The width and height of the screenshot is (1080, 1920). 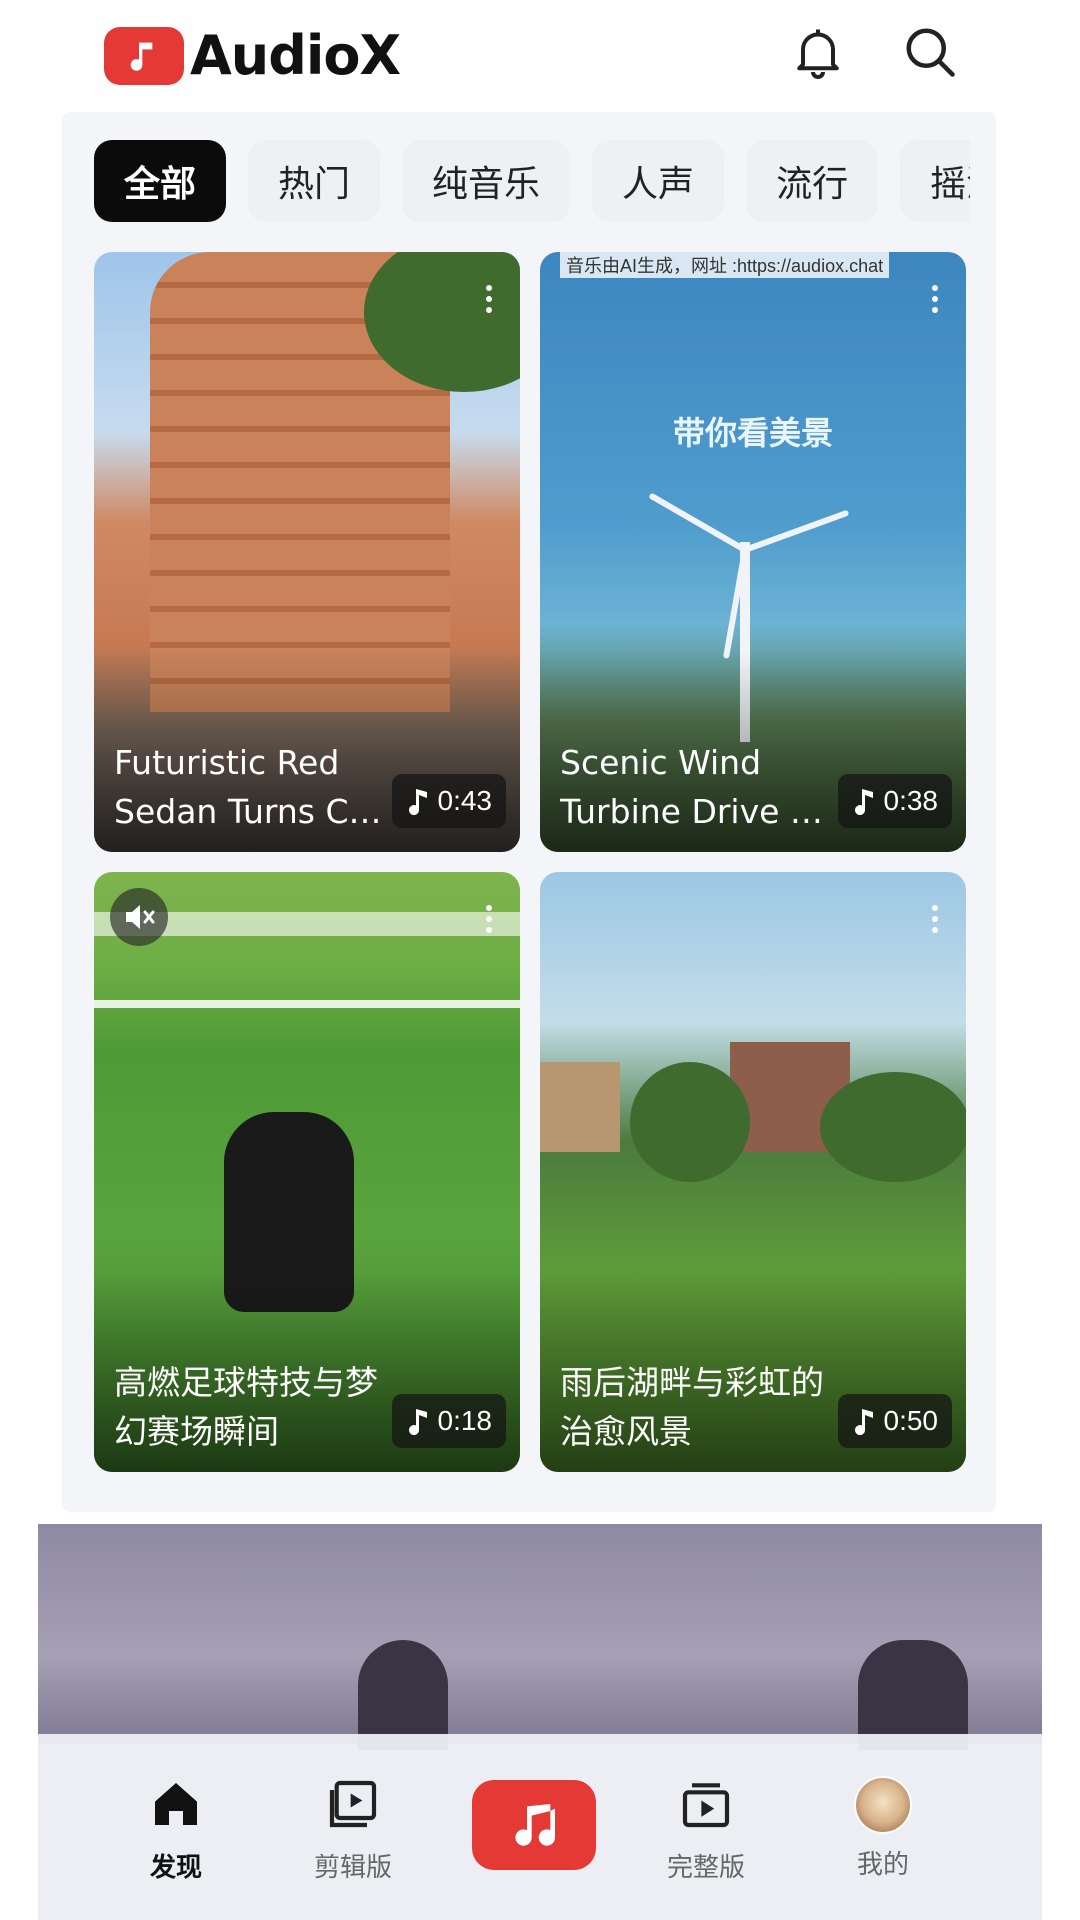 I want to click on duration-badge: 0:18, so click(x=448, y=1421).